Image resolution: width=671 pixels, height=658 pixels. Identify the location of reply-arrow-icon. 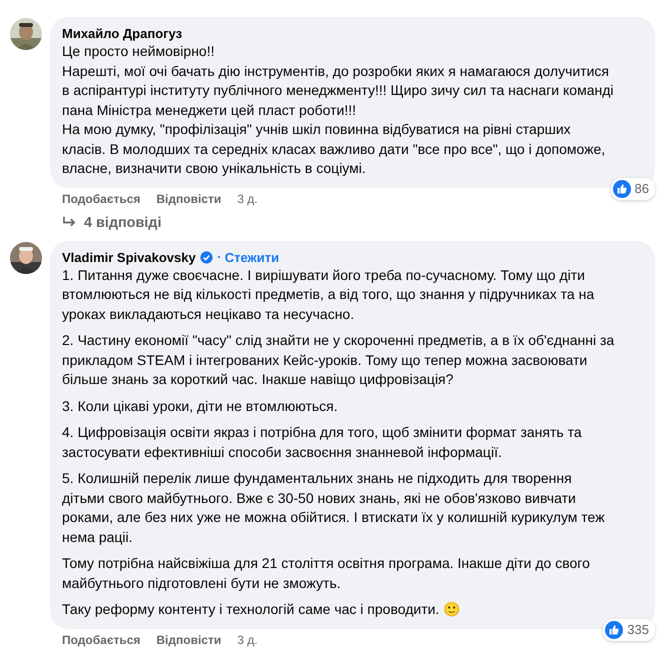
(69, 222).